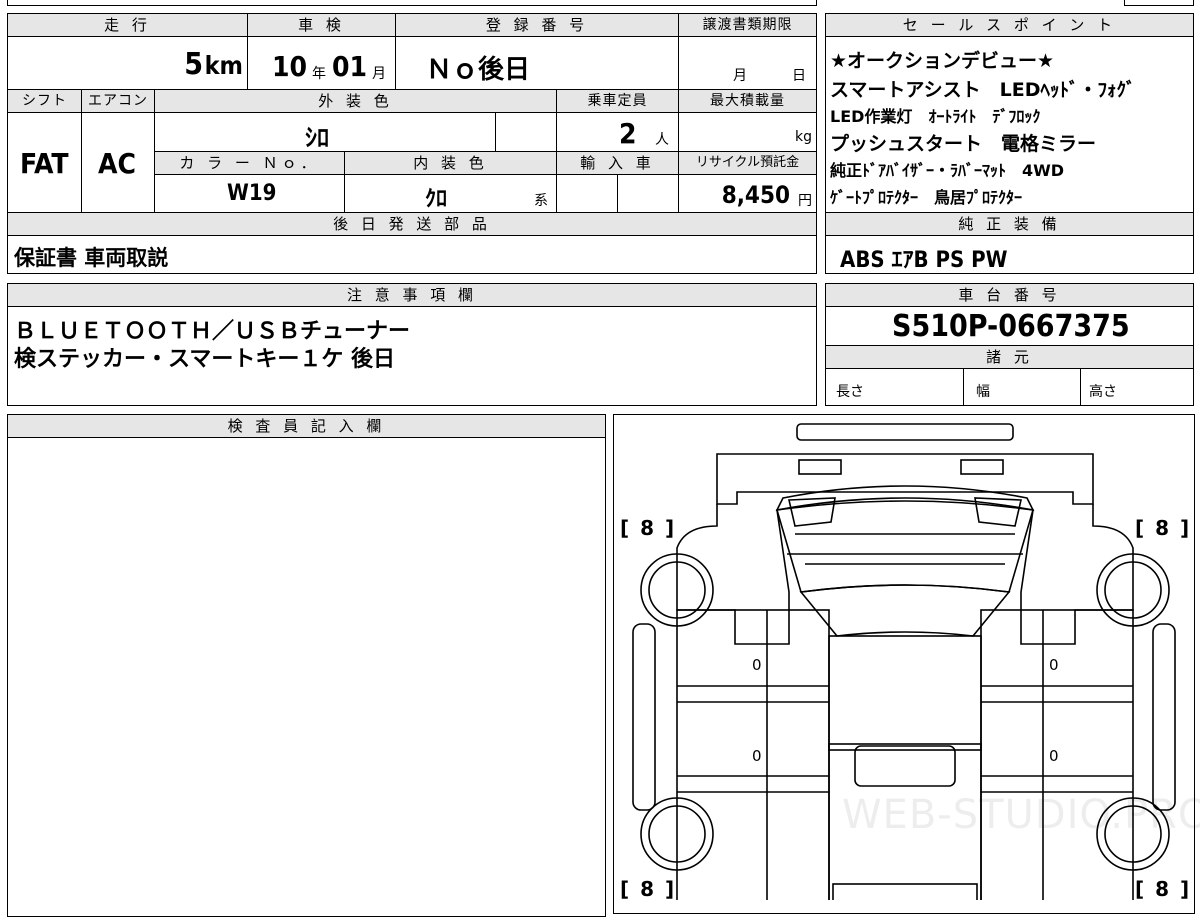 The image size is (1200, 917). I want to click on length-label: 長さ, so click(850, 392).